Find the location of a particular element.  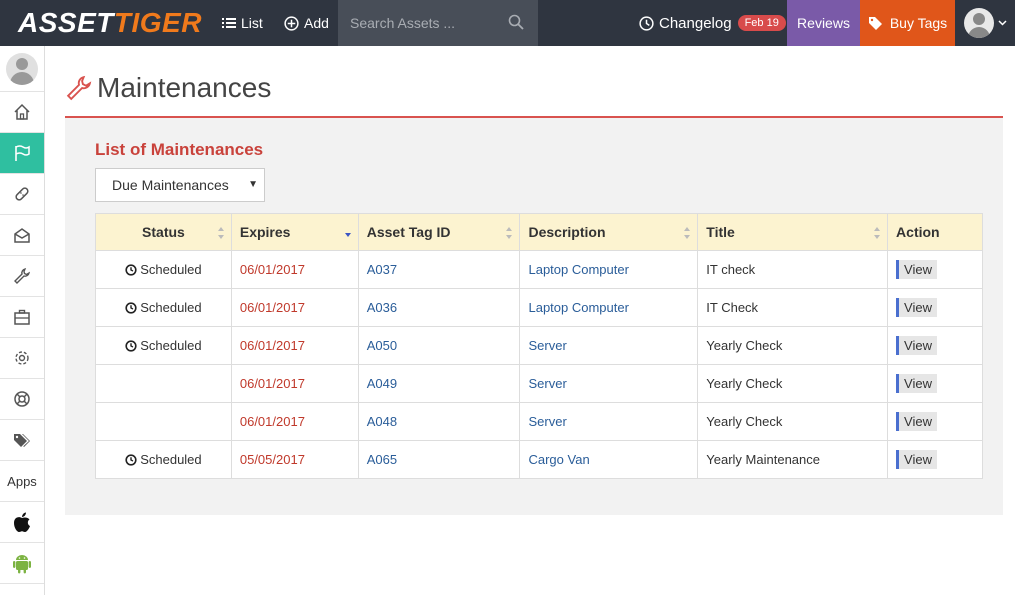

user-menu is located at coordinates (985, 23).